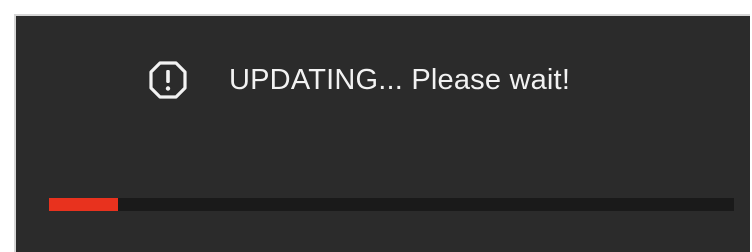 The width and height of the screenshot is (752, 252). What do you see at coordinates (83, 204) in the screenshot?
I see `progress-bar-fill` at bounding box center [83, 204].